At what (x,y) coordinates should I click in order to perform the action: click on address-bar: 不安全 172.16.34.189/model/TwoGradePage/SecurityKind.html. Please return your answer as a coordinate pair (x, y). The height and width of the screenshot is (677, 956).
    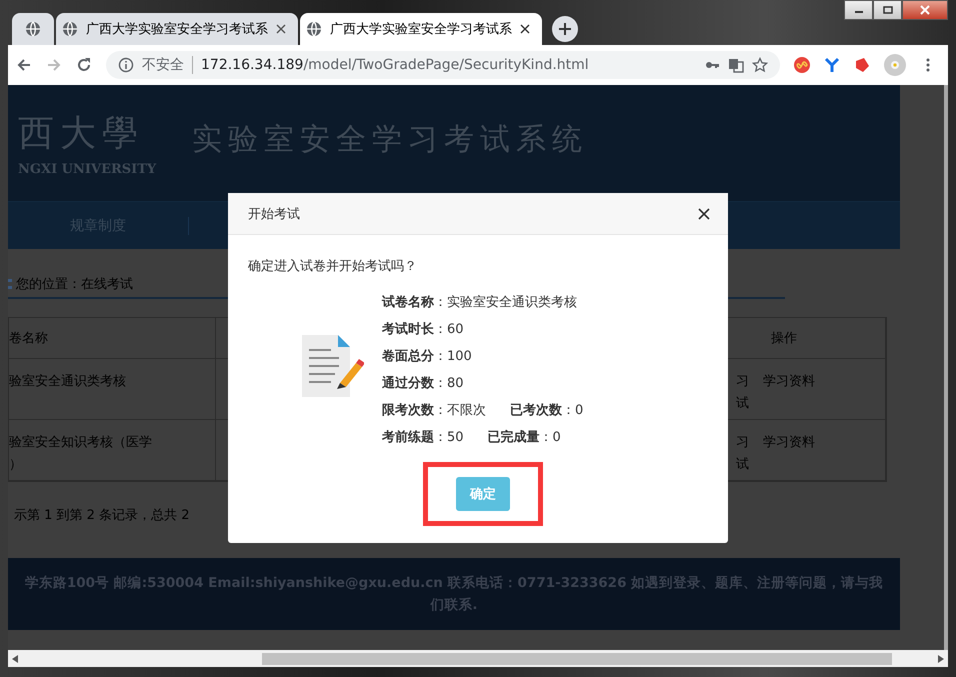
    Looking at the image, I should click on (443, 65).